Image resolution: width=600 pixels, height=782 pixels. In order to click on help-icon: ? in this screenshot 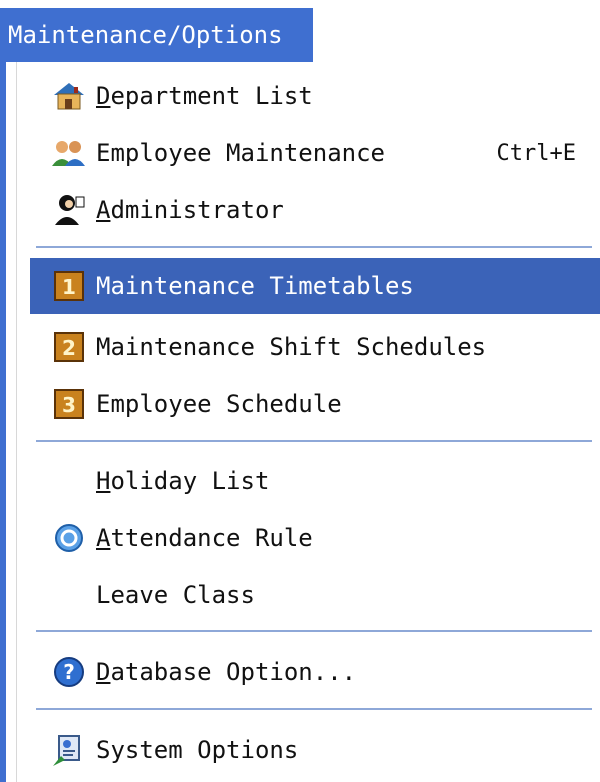, I will do `click(69, 672)`.